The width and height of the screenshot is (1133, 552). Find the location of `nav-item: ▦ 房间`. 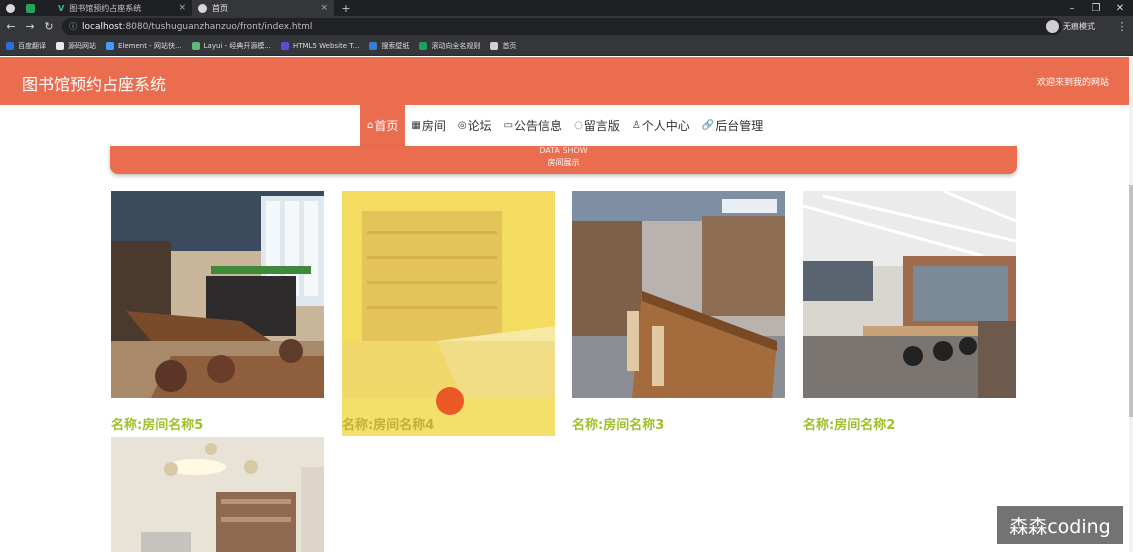

nav-item: ▦ 房间 is located at coordinates (428, 125).